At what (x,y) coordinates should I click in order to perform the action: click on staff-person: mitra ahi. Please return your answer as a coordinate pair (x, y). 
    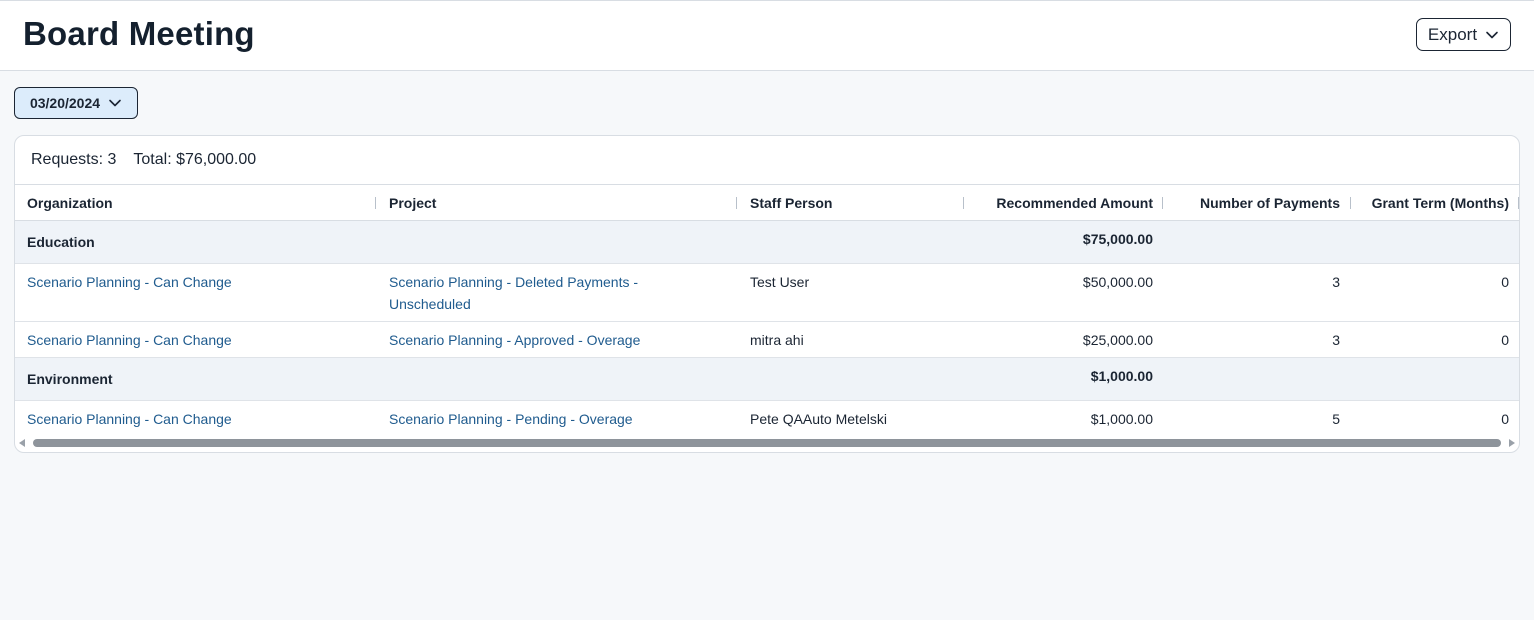
    Looking at the image, I should click on (777, 340).